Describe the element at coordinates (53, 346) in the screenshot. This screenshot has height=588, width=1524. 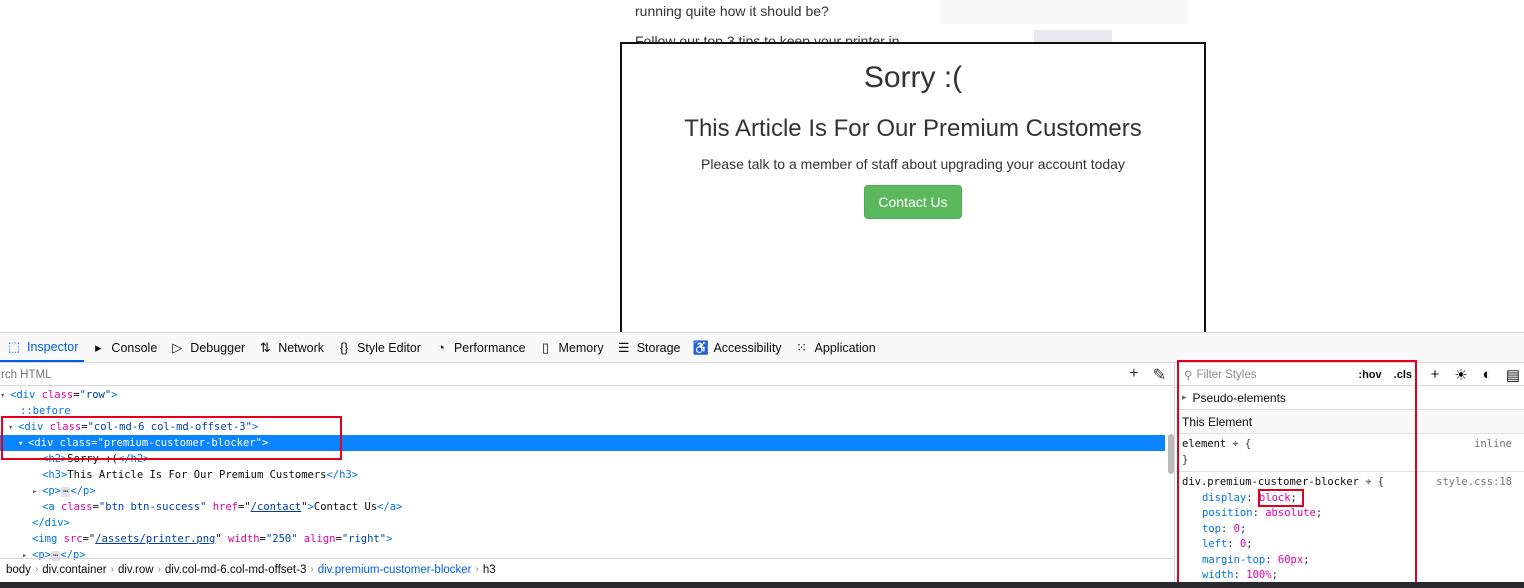
I see `tab-label: Inspector` at that location.